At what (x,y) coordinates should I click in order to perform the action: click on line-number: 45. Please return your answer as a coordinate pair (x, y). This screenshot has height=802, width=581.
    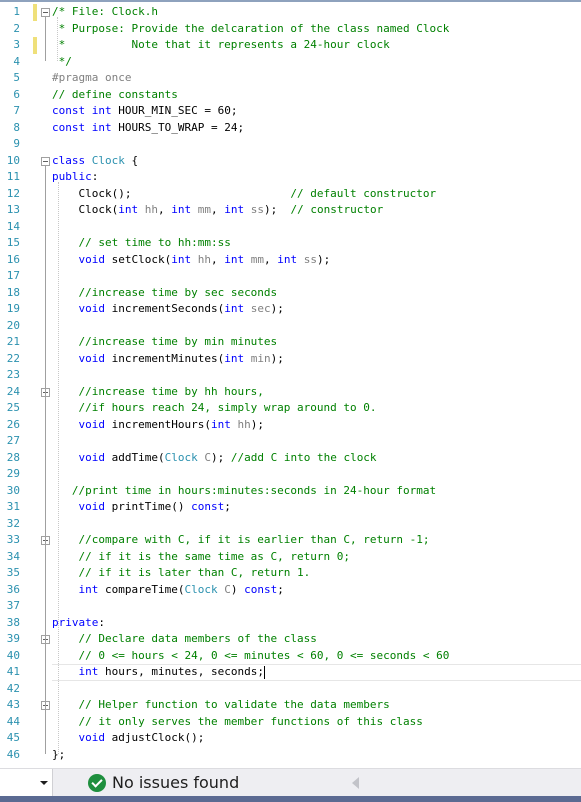
    Looking at the image, I should click on (13, 737).